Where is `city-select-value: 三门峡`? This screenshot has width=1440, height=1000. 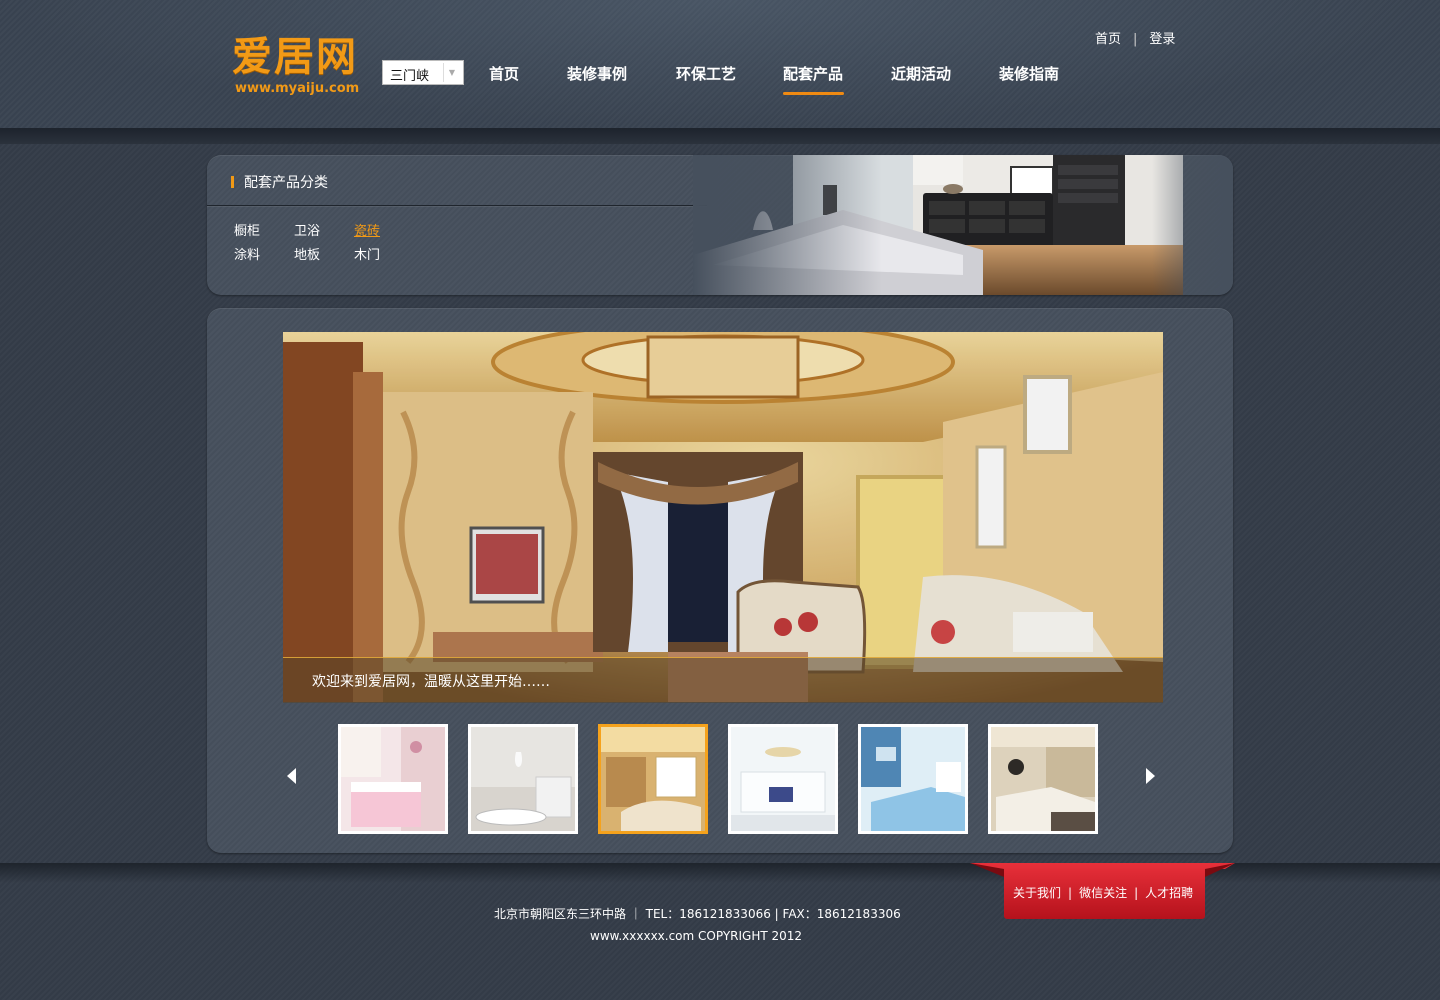 city-select-value: 三门峡 is located at coordinates (410, 76).